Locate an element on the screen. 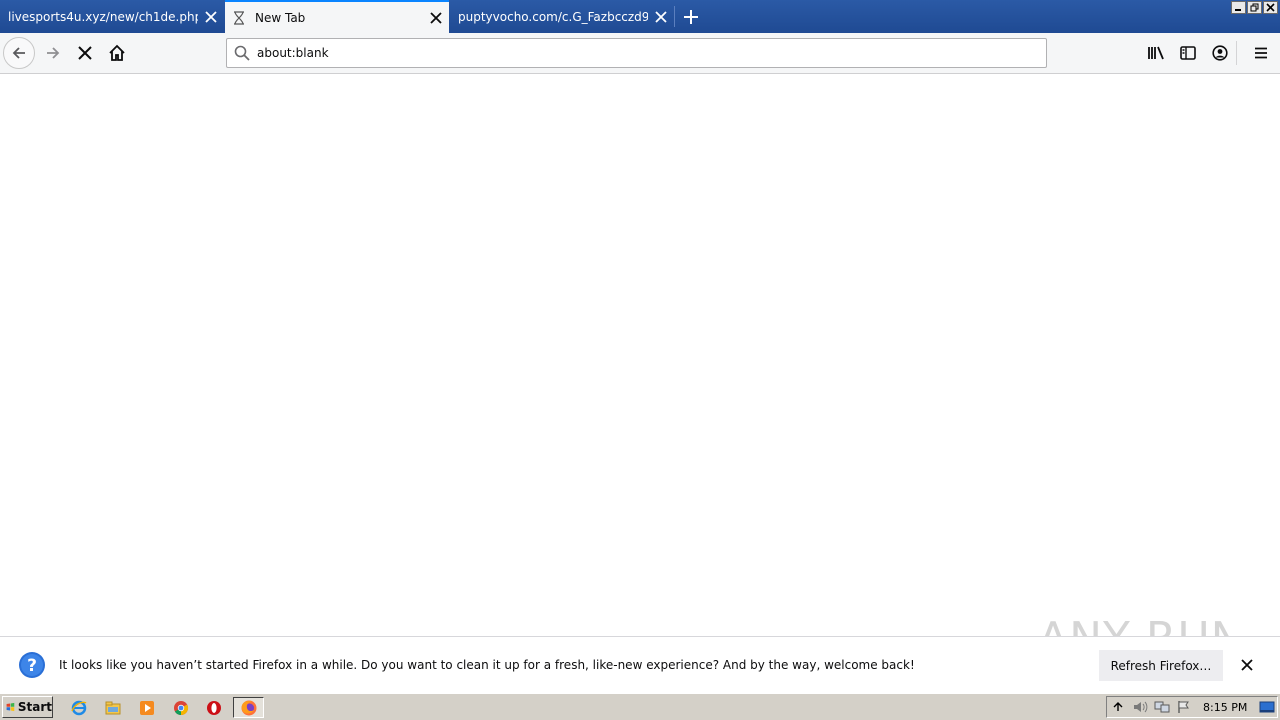  account-icon is located at coordinates (1220, 53).